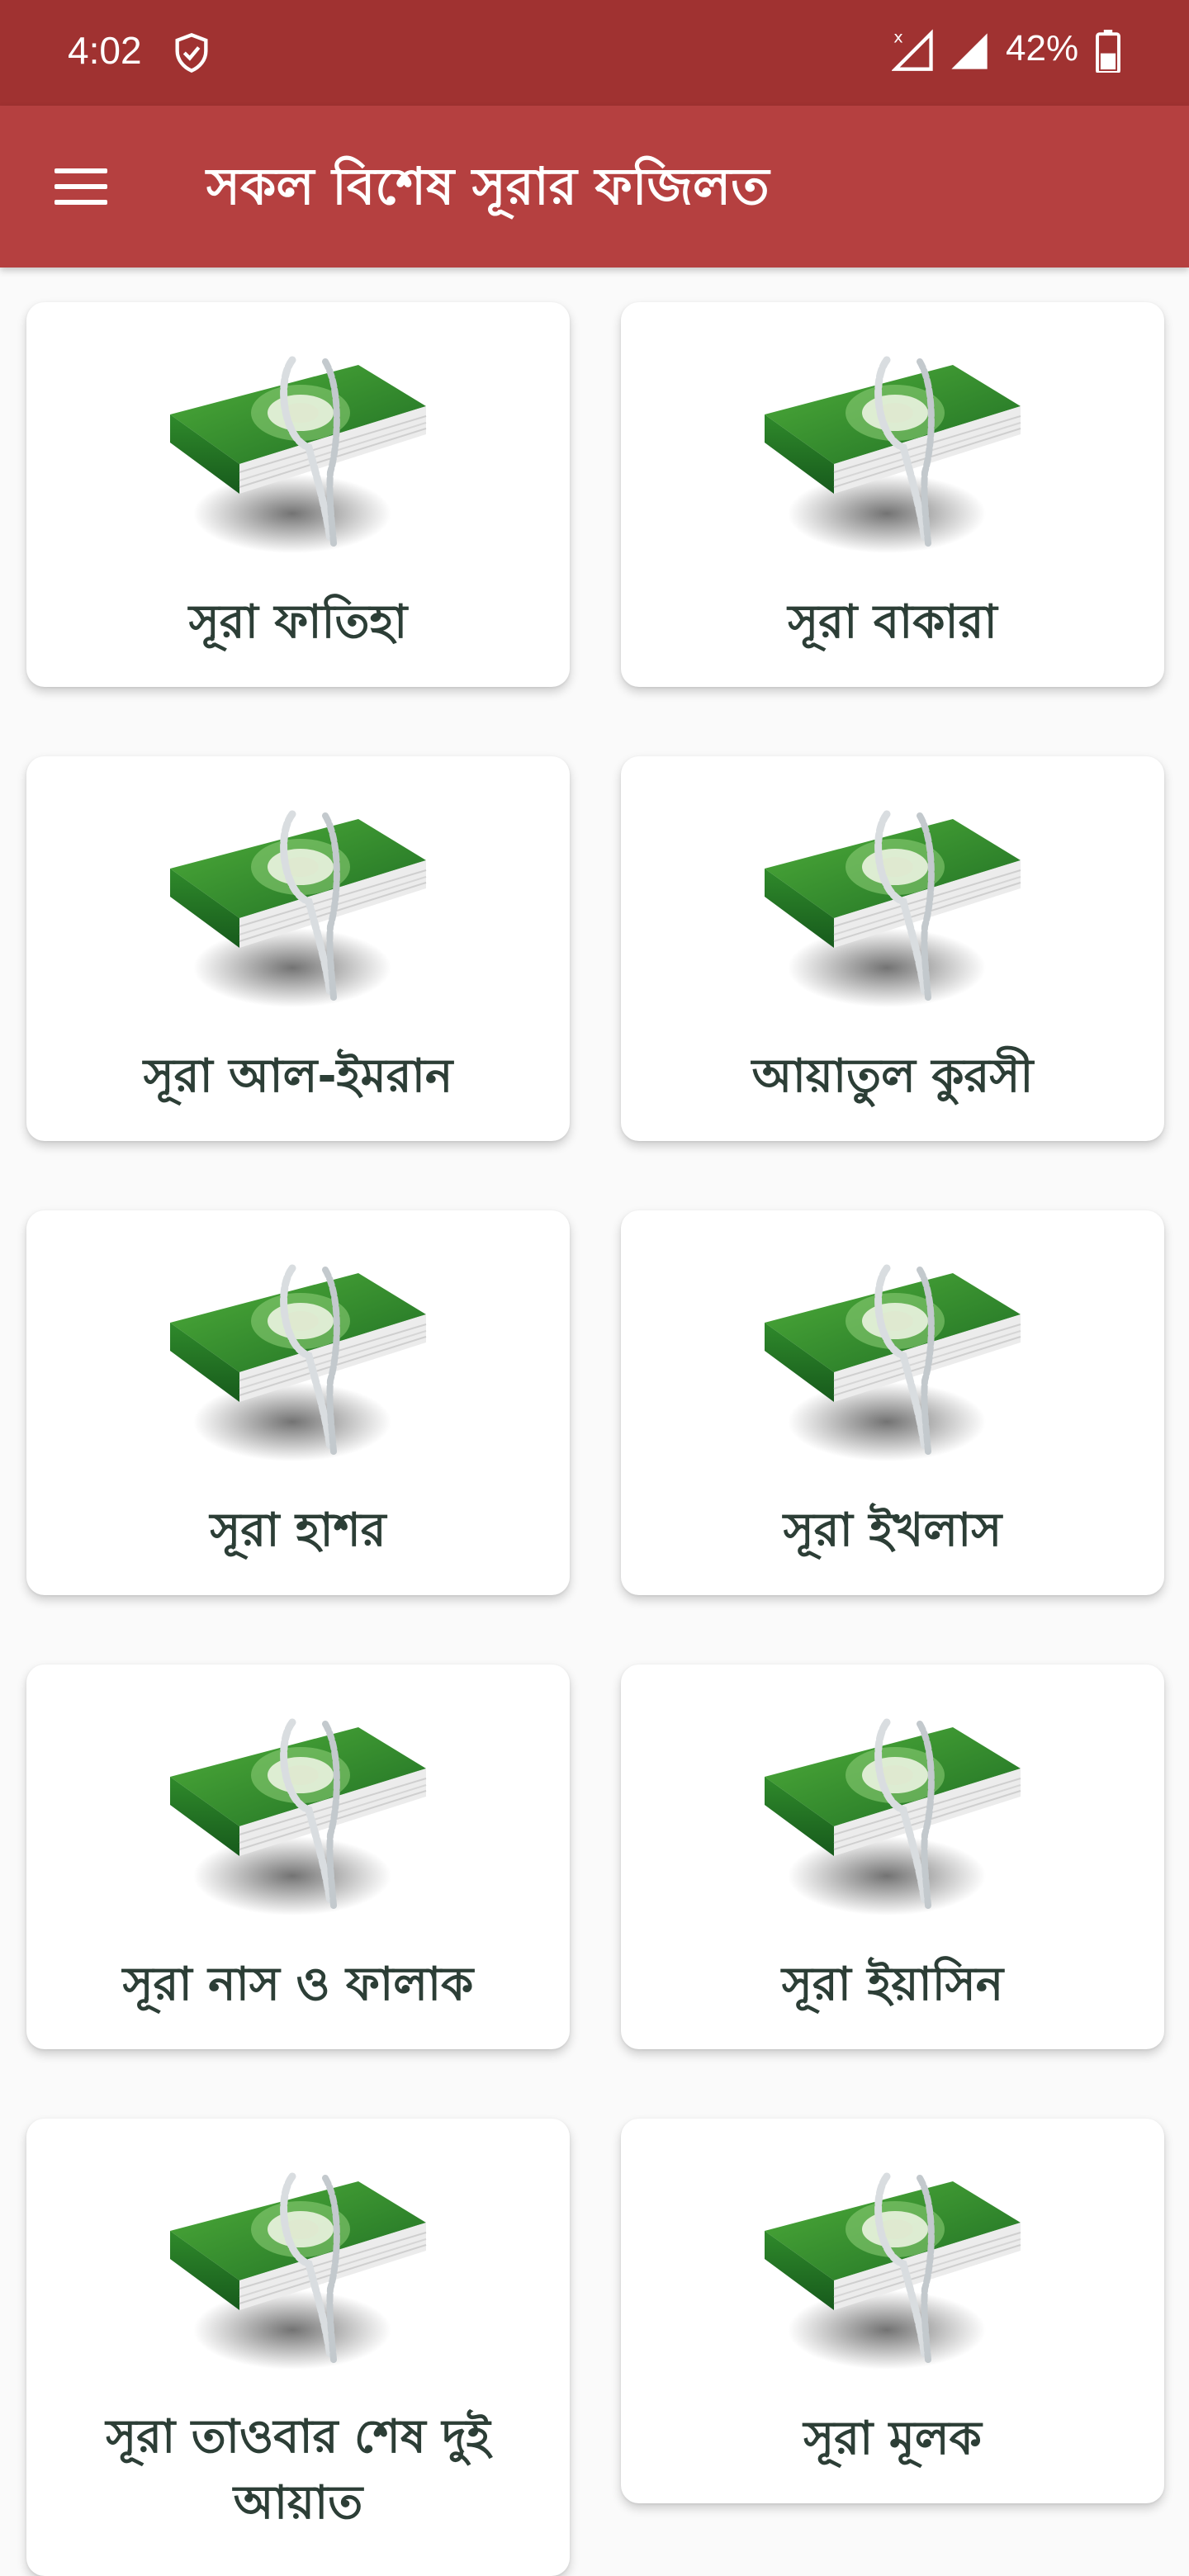  Describe the element at coordinates (298, 622) in the screenshot. I see `surah-card-label: সূরা ফাতিহা` at that location.